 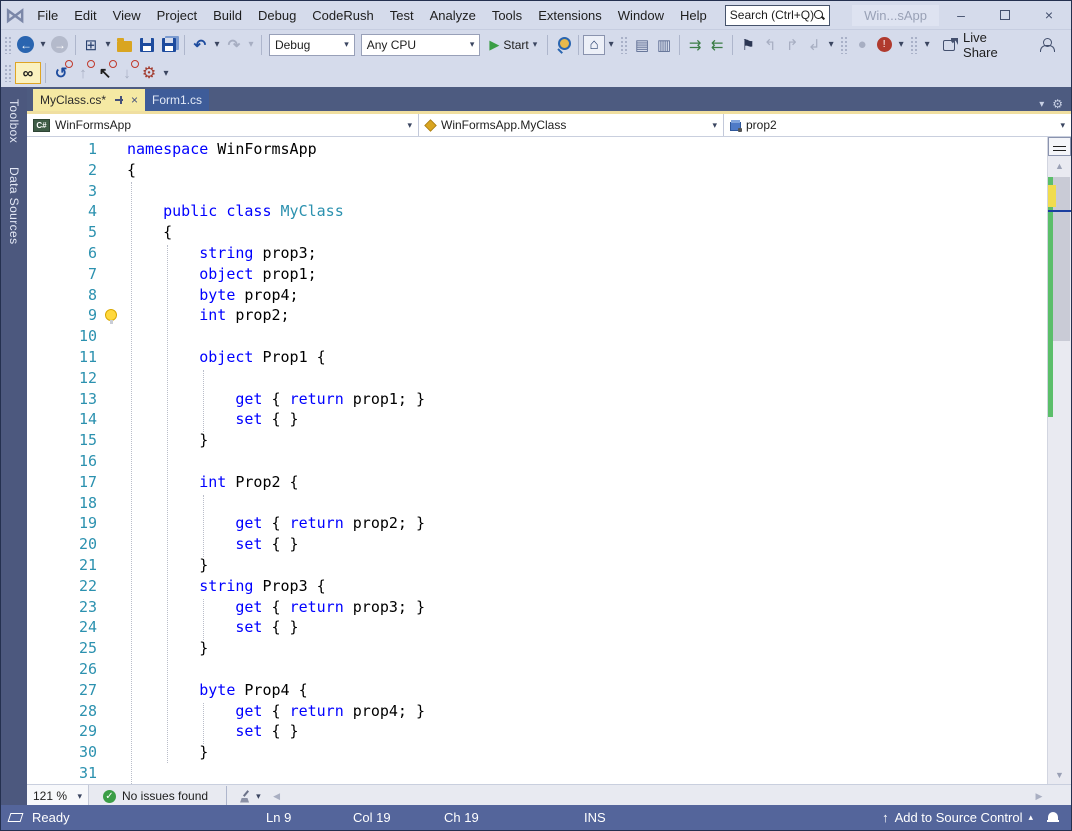 I want to click on project-dropdown: C# WinFormsApp ▾, so click(x=223, y=125).